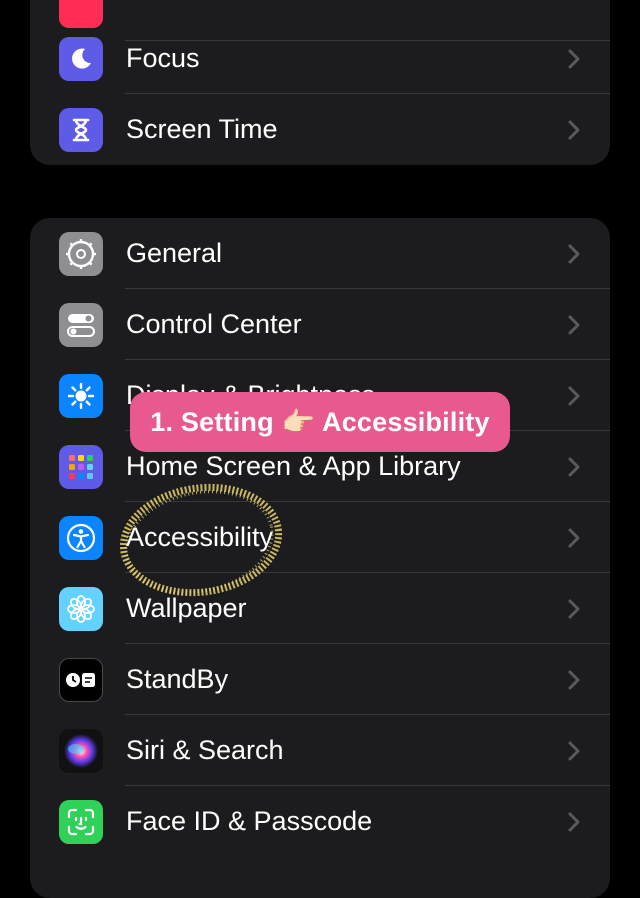 The image size is (640, 898). Describe the element at coordinates (320, 58) in the screenshot. I see `settings-row-focus: Focus` at that location.